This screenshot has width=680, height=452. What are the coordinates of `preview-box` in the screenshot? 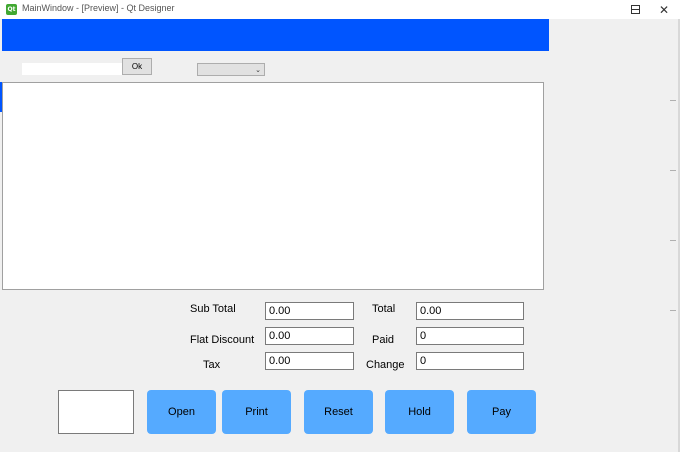 It's located at (96, 412).